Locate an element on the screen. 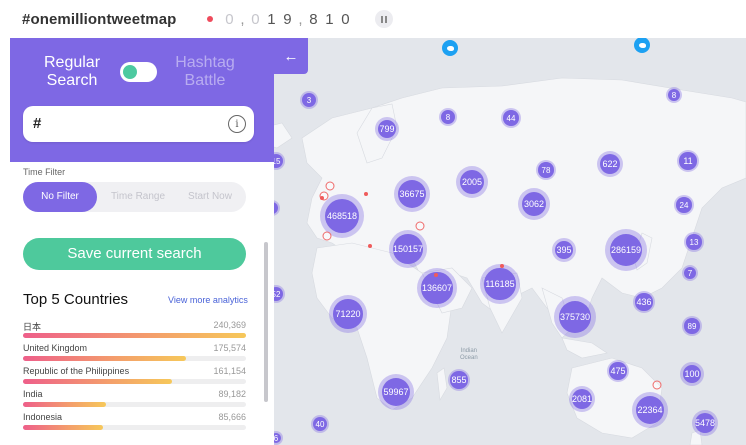 The image size is (746, 445). arrow-left-icon: ← is located at coordinates (291, 56).